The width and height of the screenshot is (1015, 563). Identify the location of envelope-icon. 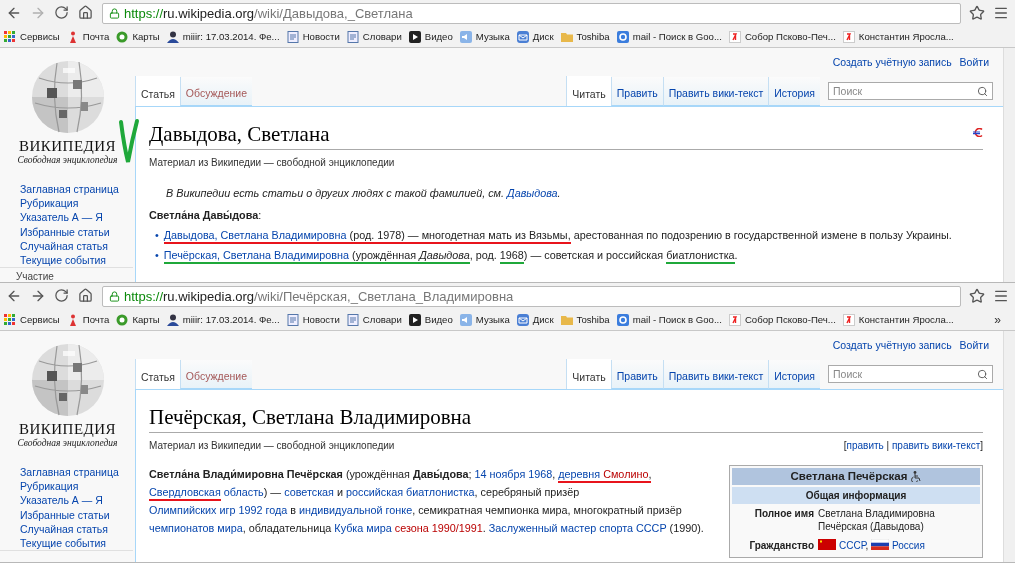
(522, 36).